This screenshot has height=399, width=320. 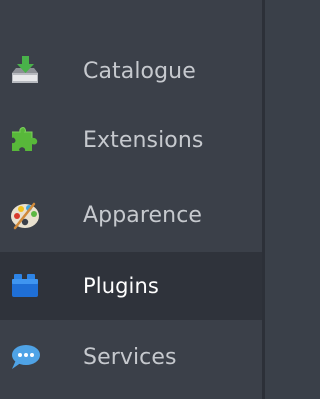 I want to click on menu-item-label: Services, so click(x=130, y=357).